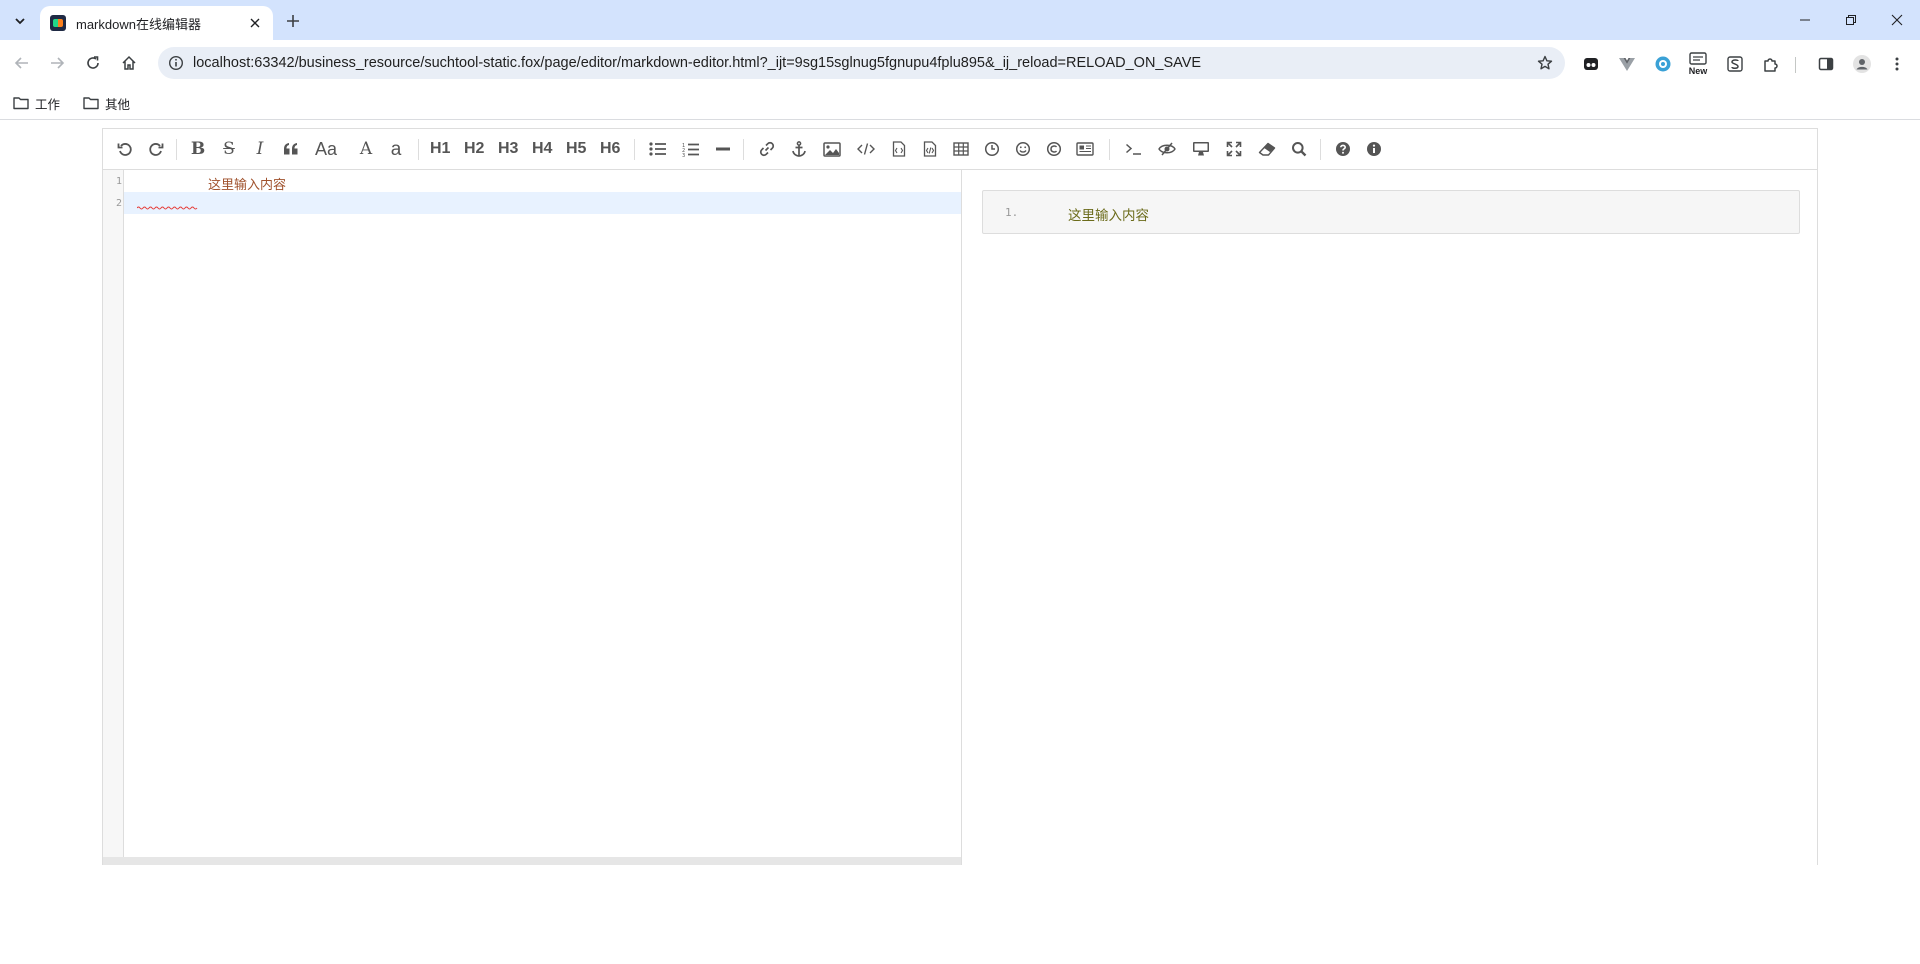 This screenshot has width=1920, height=964. Describe the element at coordinates (93, 63) in the screenshot. I see `reload-button` at that location.